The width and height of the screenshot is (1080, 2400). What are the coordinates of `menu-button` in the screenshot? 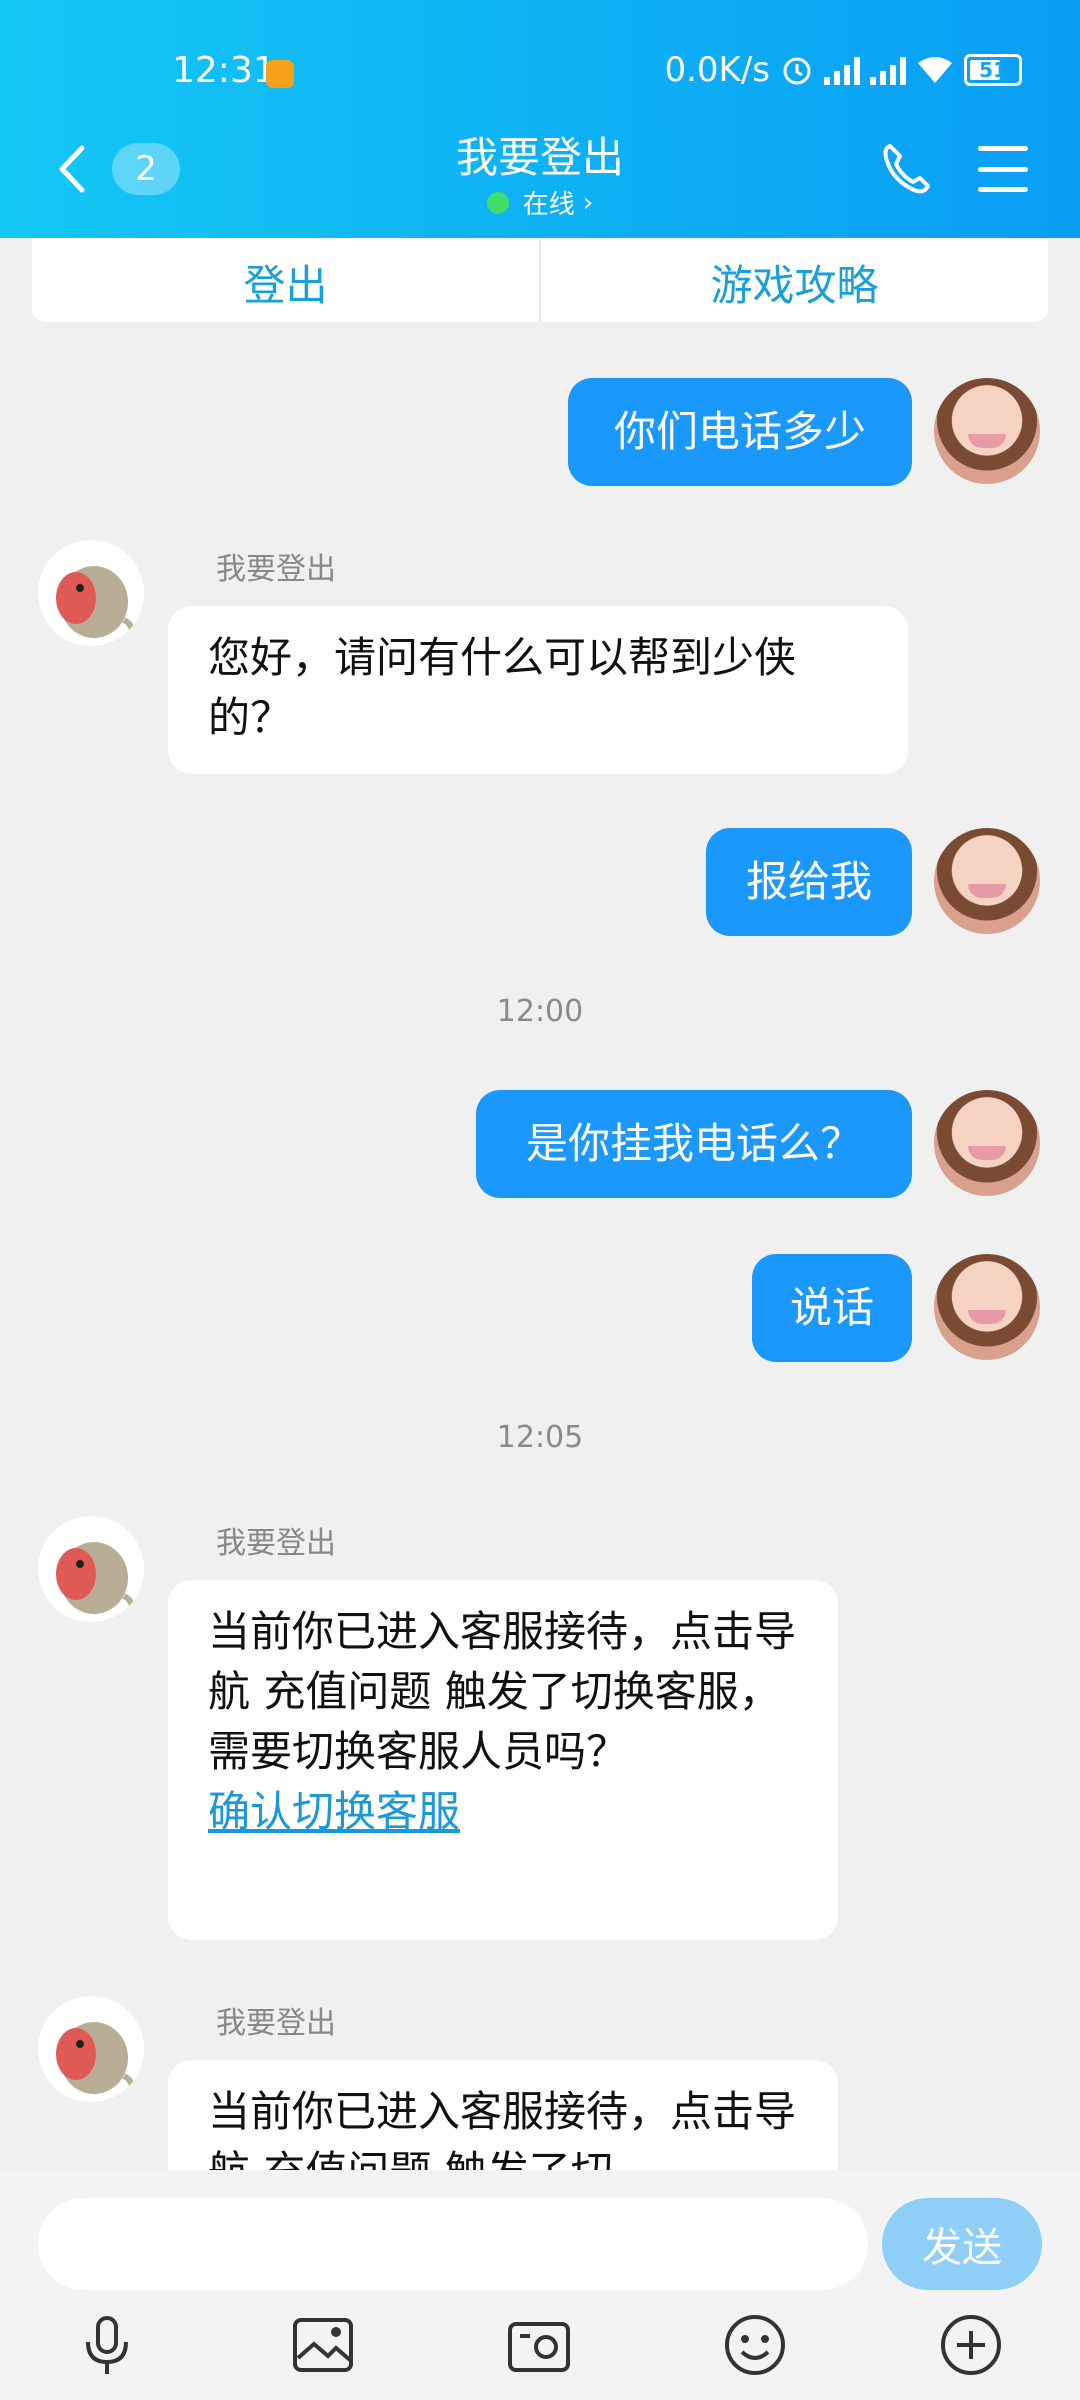 It's located at (1003, 169).